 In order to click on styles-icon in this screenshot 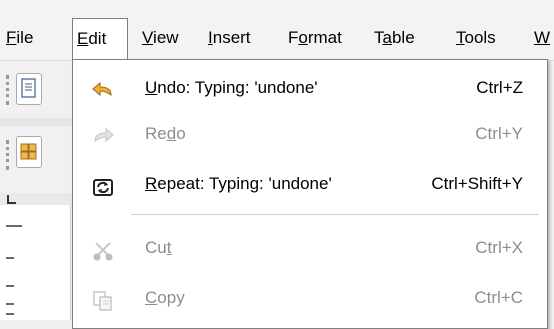, I will do `click(28, 151)`.